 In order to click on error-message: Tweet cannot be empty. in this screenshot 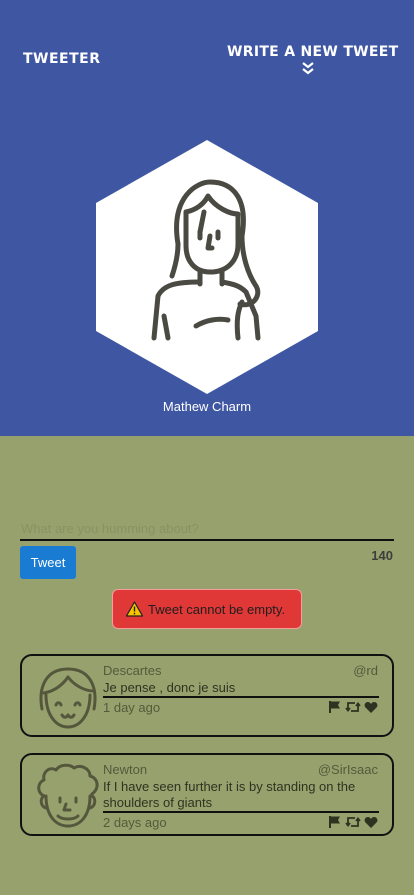, I will do `click(217, 609)`.